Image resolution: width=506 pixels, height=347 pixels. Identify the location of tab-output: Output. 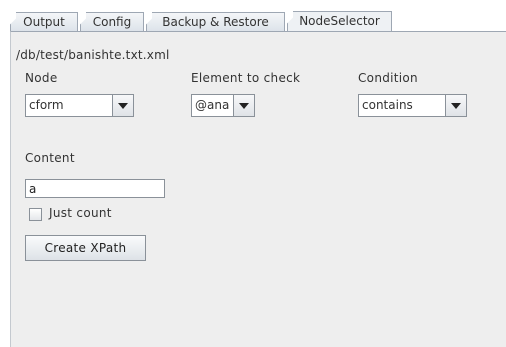
(44, 21).